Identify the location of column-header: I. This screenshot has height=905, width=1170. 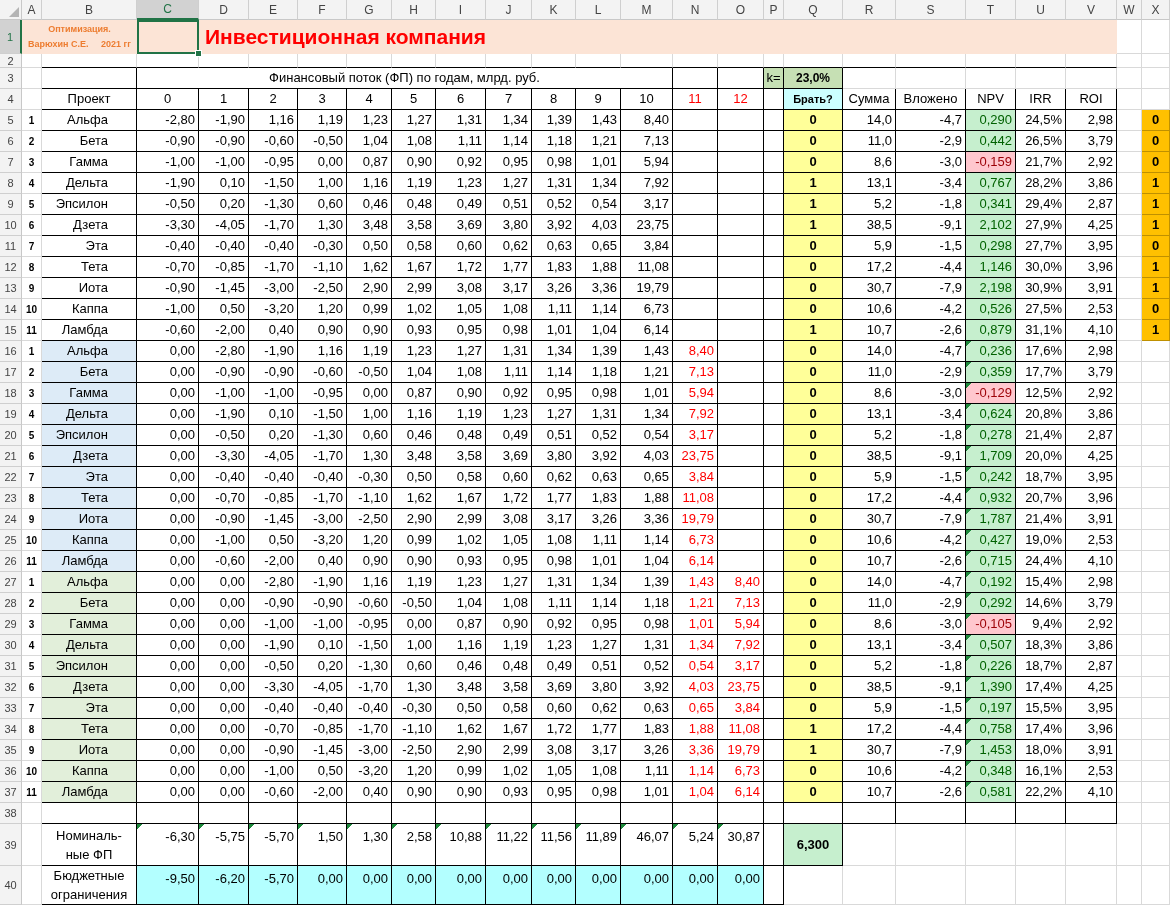
(461, 10).